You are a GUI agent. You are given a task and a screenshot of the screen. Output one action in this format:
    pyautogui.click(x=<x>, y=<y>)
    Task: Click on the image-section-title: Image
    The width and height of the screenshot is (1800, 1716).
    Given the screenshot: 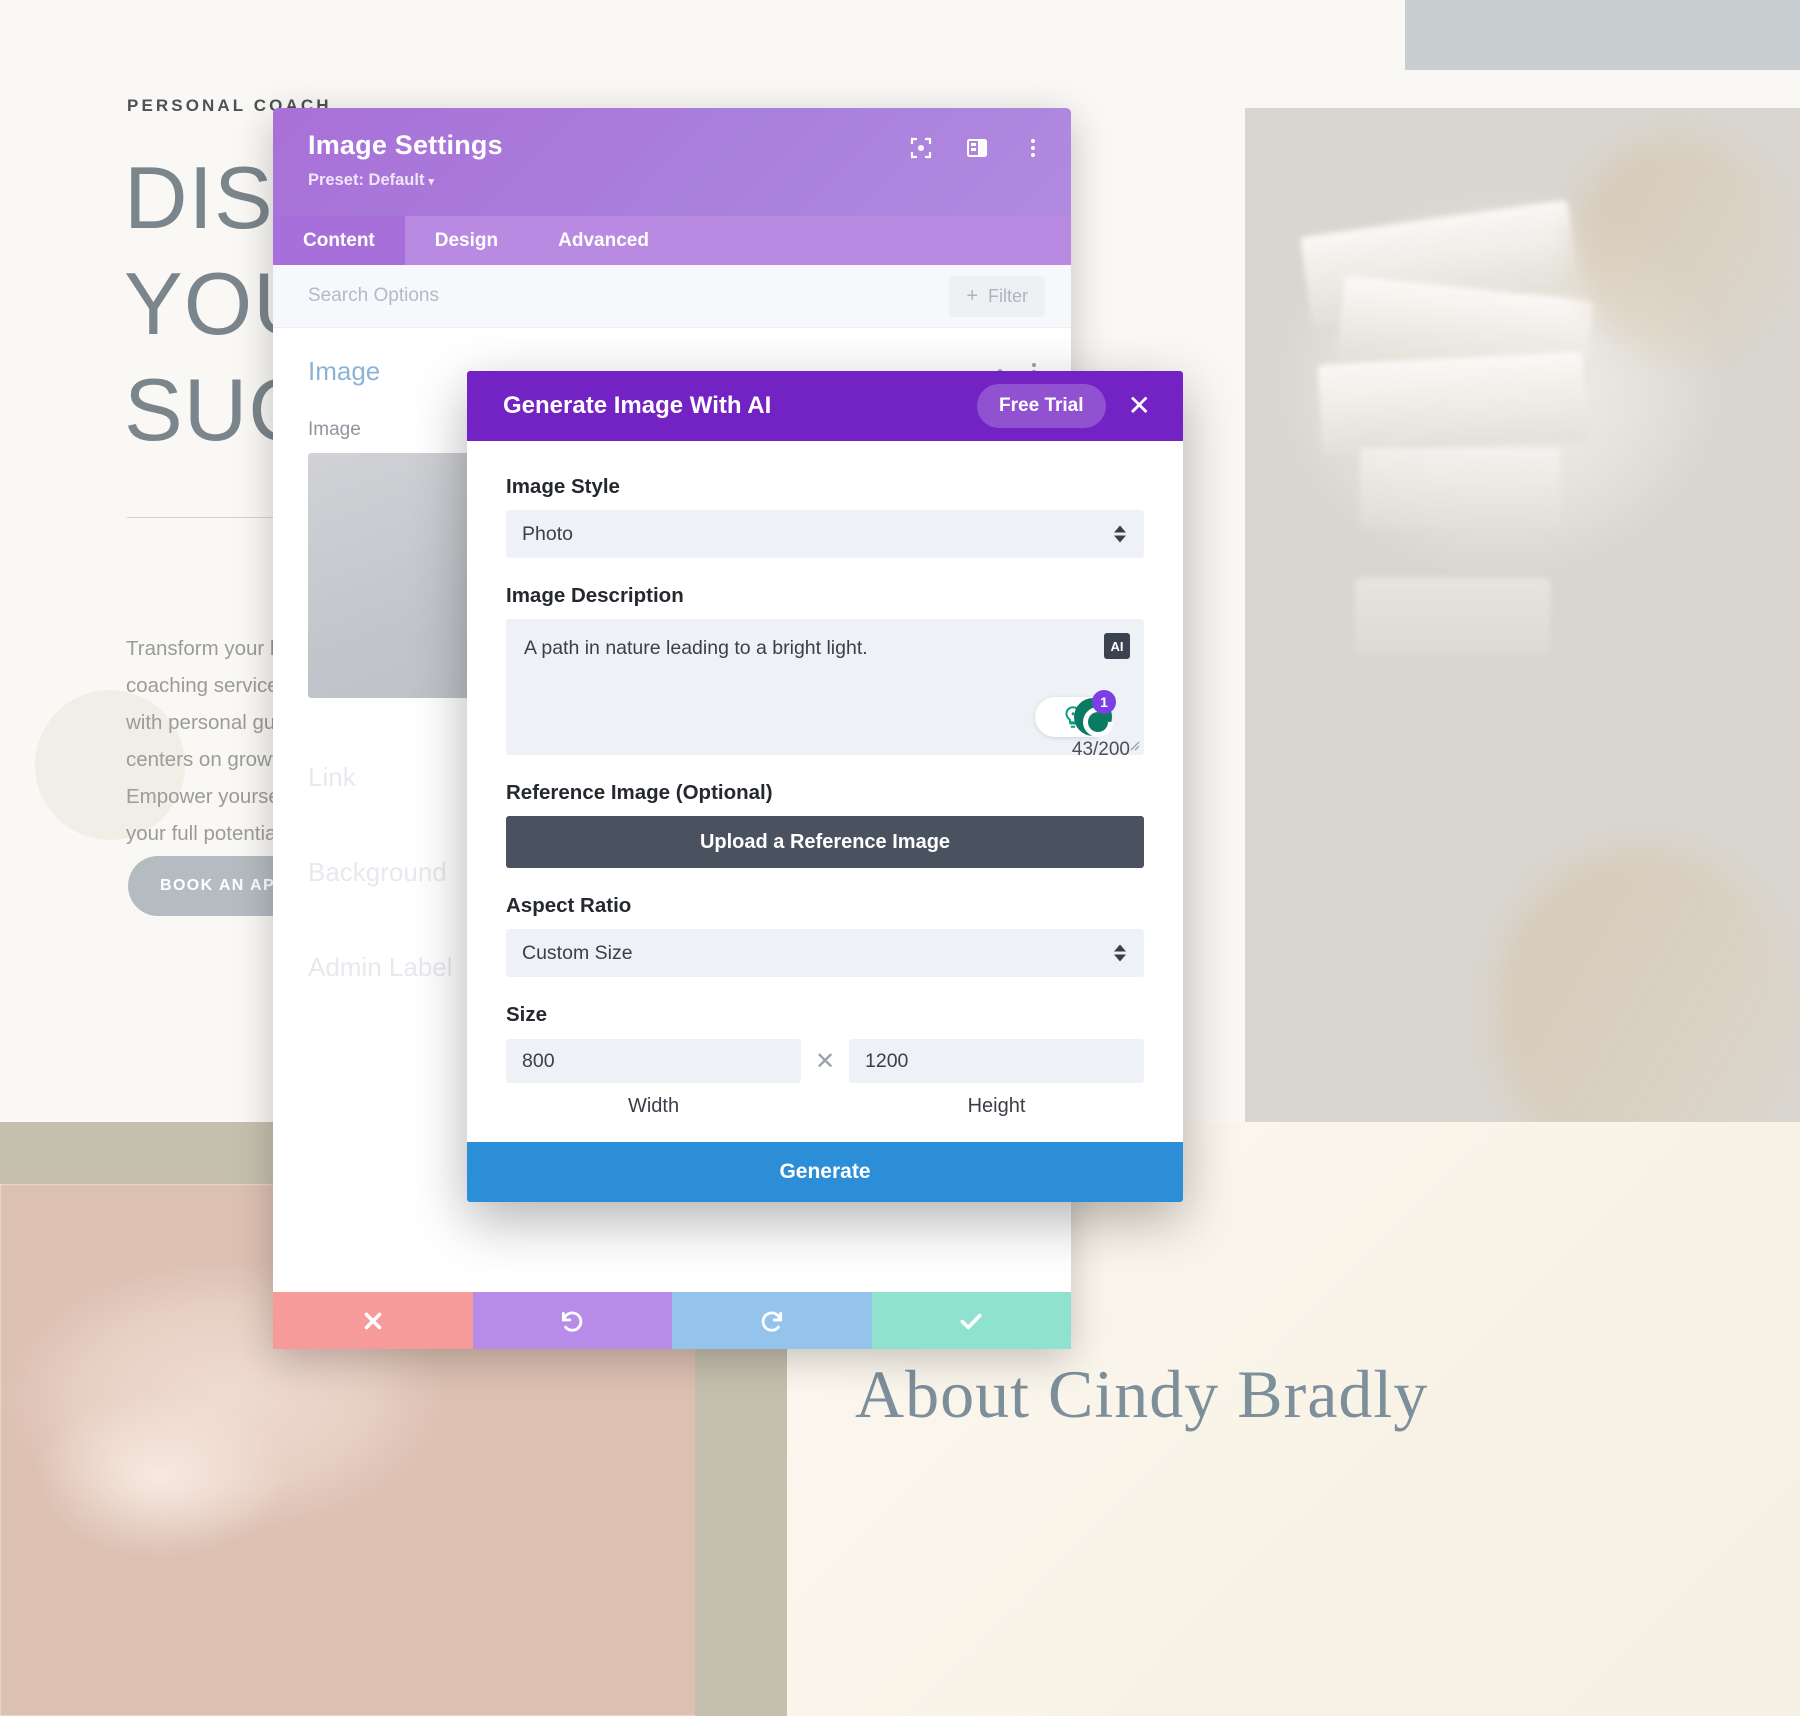 What is the action you would take?
    pyautogui.click(x=344, y=371)
    